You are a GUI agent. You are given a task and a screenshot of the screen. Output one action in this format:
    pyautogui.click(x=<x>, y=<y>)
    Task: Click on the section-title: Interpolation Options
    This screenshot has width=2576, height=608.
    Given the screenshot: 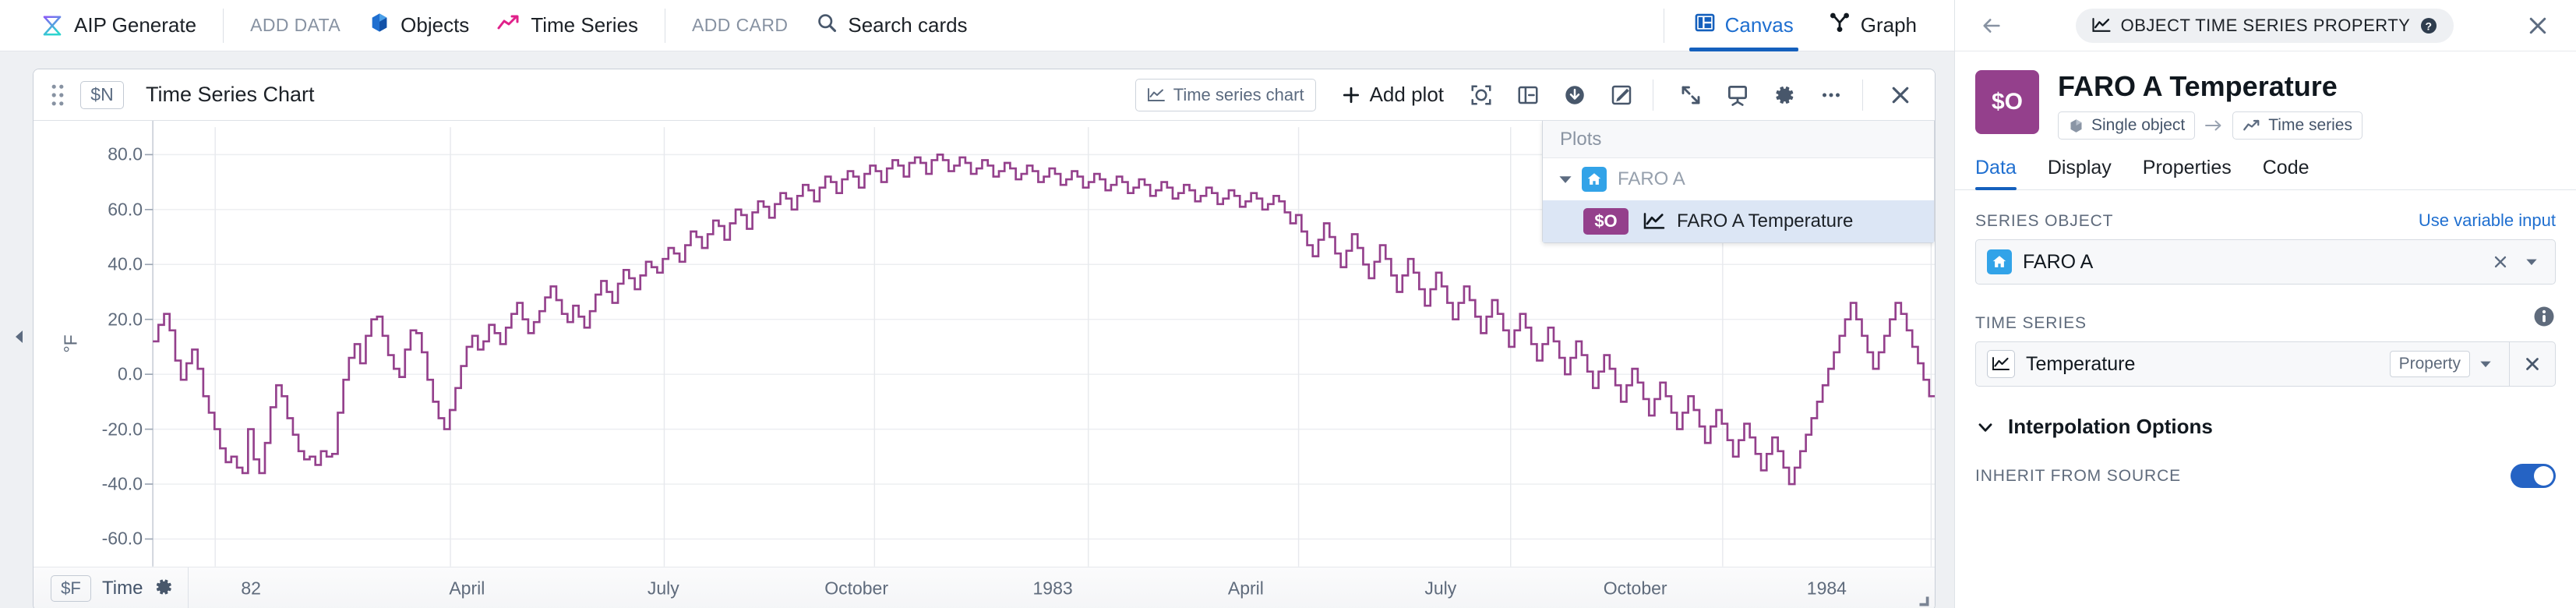 What is the action you would take?
    pyautogui.click(x=2110, y=427)
    